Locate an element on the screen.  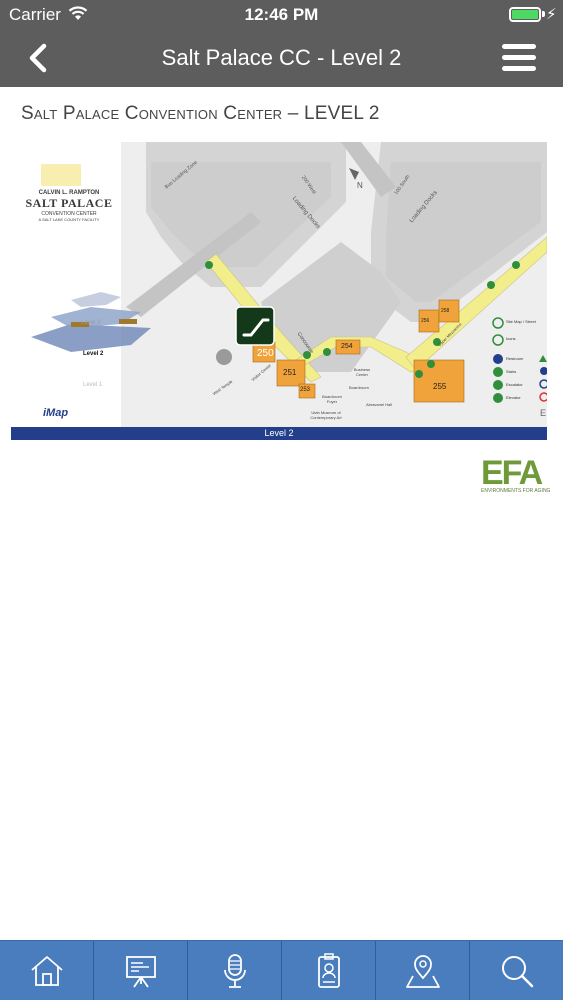
boardroom-foyer-label: Boardroom Foyer is located at coordinates (332, 399).